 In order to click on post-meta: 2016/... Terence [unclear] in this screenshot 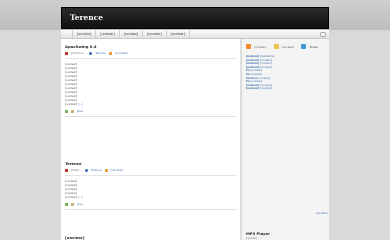, I will do `click(151, 170)`.